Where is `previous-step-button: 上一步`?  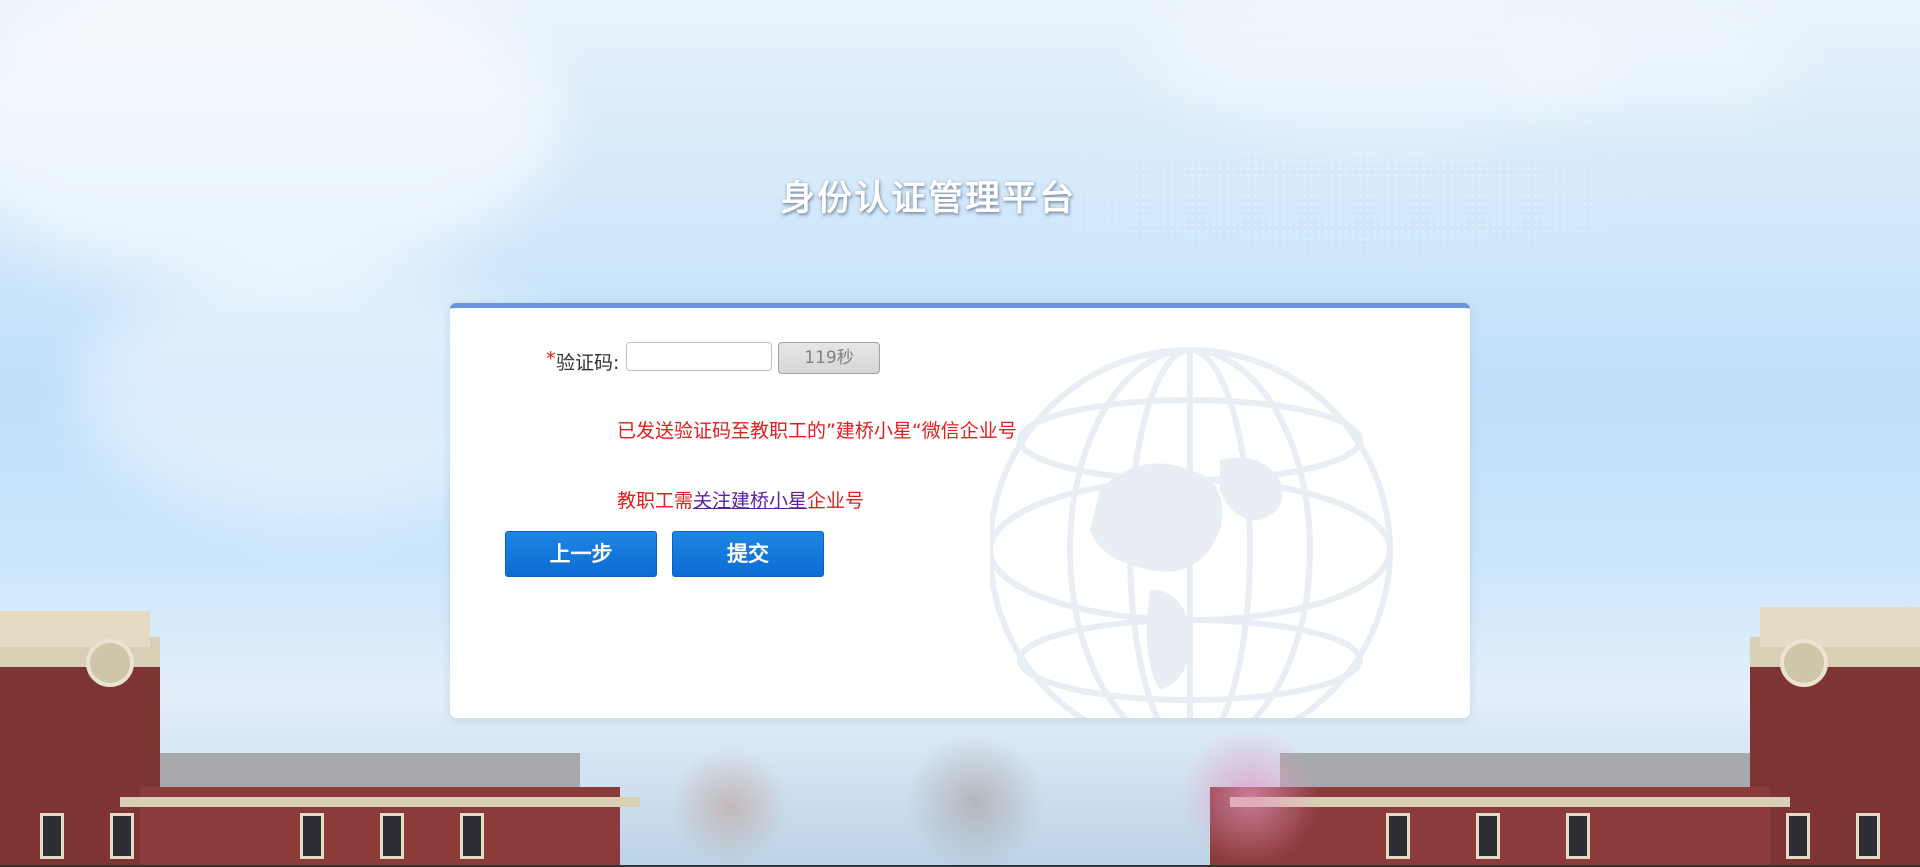 previous-step-button: 上一步 is located at coordinates (581, 554).